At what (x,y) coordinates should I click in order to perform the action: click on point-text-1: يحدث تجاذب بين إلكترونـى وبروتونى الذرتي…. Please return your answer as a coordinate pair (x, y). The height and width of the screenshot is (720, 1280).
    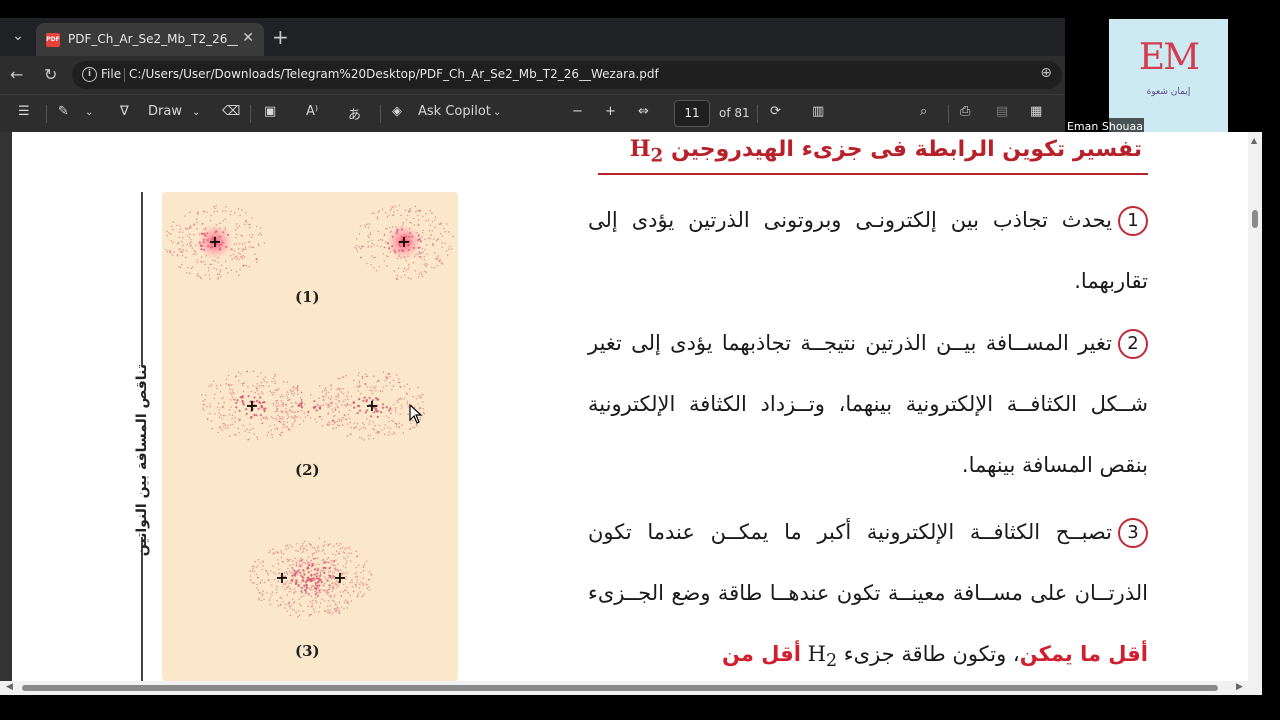
    Looking at the image, I should click on (868, 250).